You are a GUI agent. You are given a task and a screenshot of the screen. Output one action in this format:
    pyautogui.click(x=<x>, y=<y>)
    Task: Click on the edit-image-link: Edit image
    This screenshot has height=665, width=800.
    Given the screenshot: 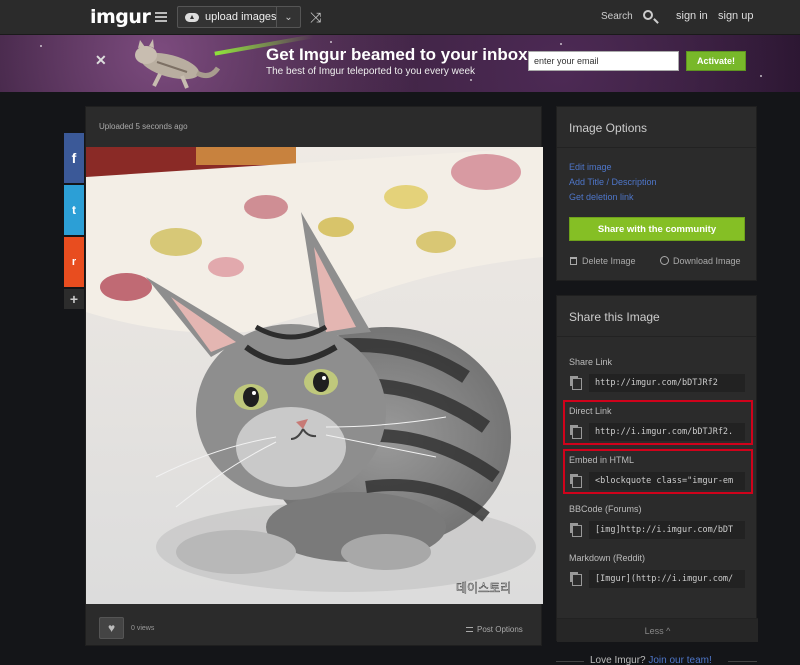 What is the action you would take?
    pyautogui.click(x=590, y=167)
    